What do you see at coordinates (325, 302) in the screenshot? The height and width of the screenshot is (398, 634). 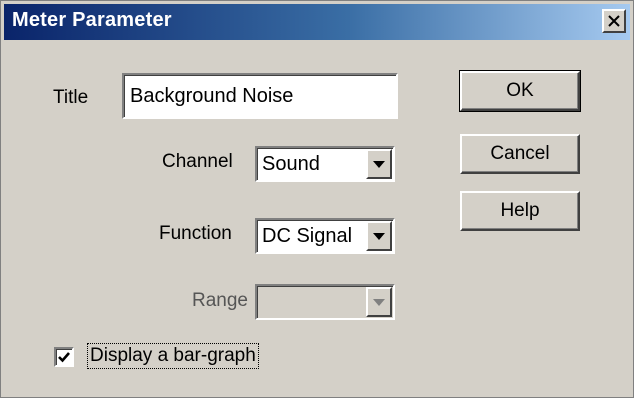 I see `range-select` at bounding box center [325, 302].